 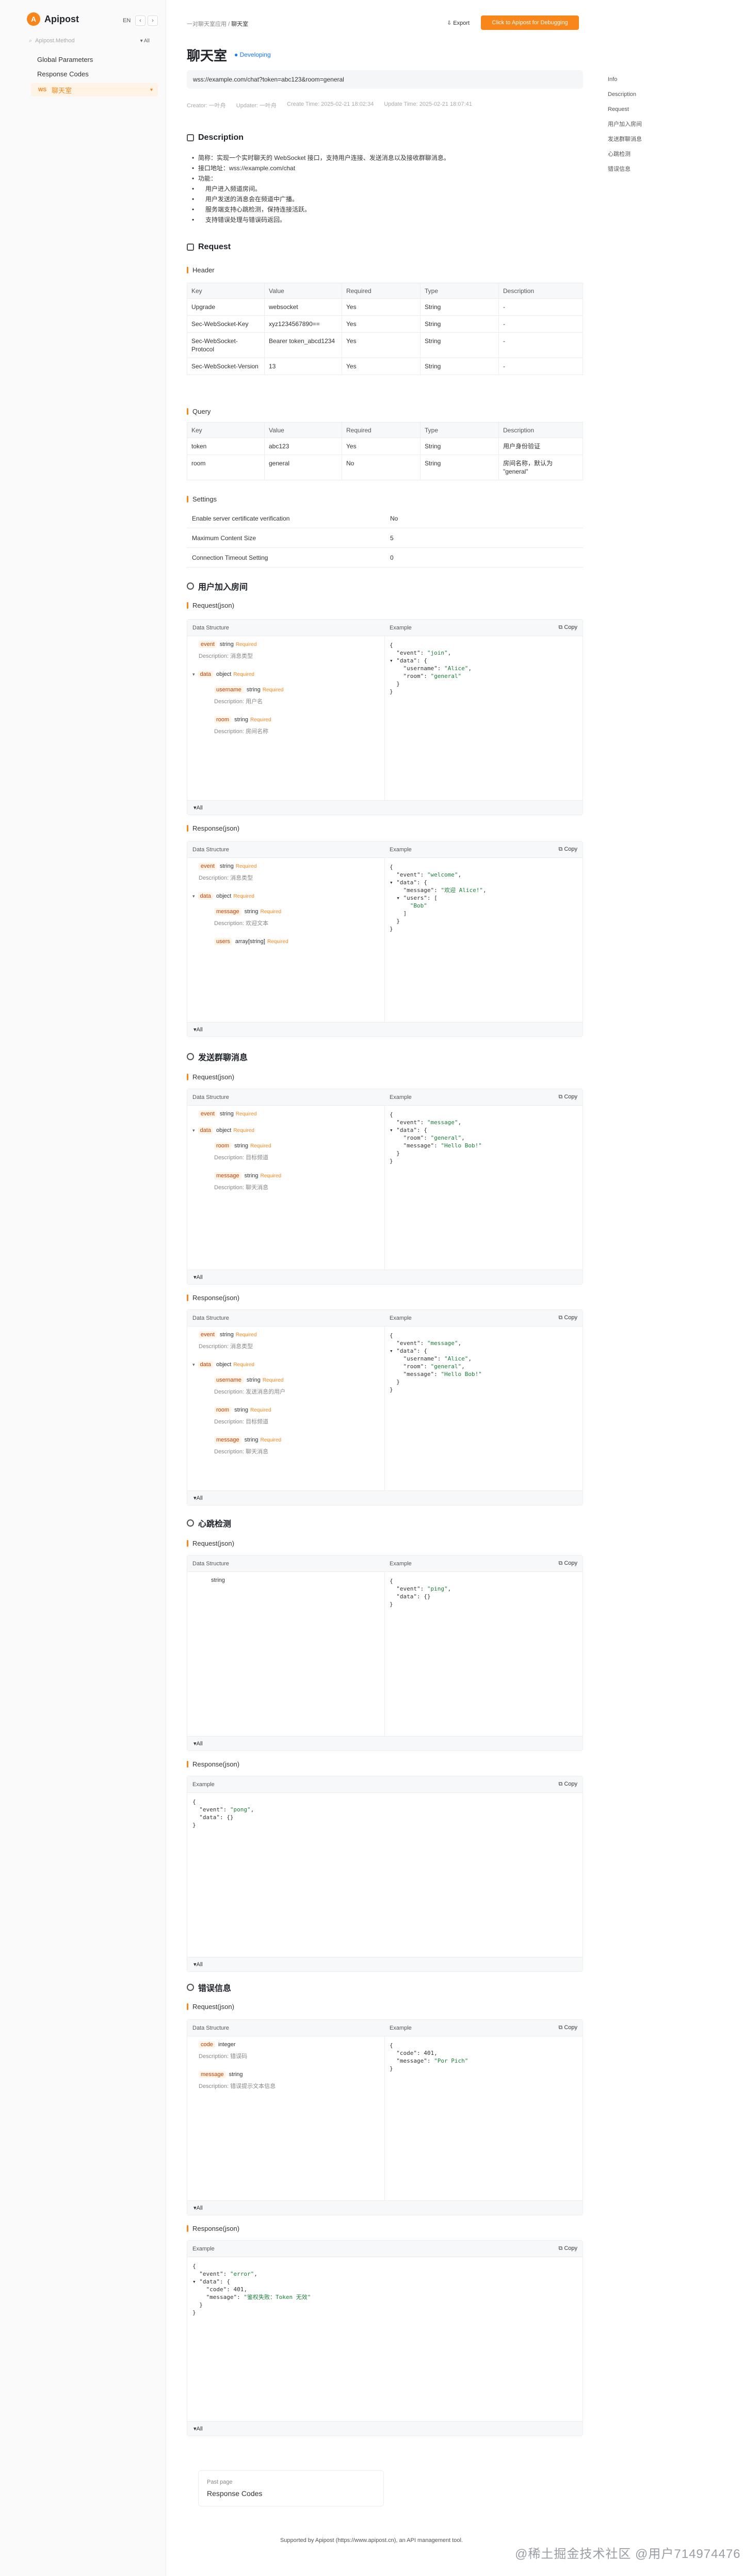 I want to click on search-filter-select: ▾ All, so click(x=145, y=41).